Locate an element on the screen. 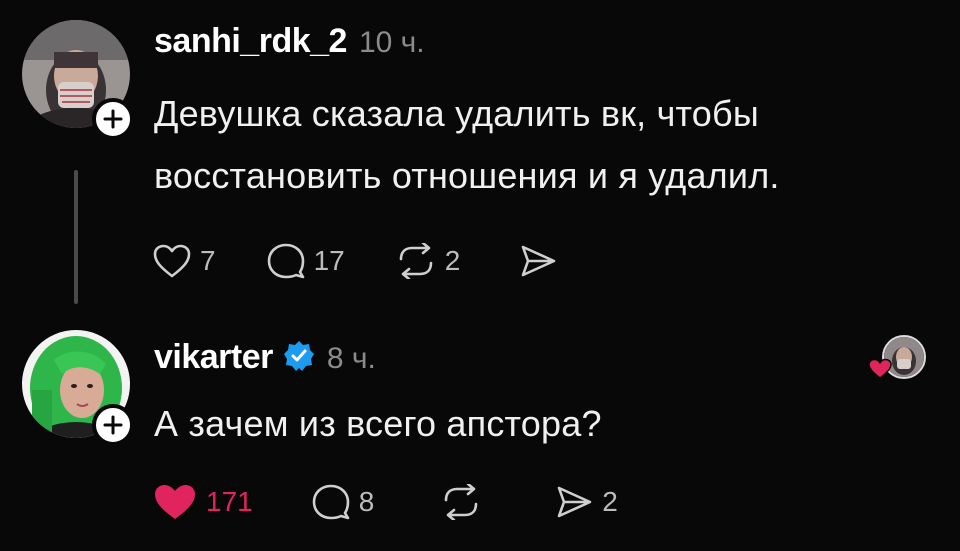 The width and height of the screenshot is (960, 551). follow-button-sanhi is located at coordinates (113, 119).